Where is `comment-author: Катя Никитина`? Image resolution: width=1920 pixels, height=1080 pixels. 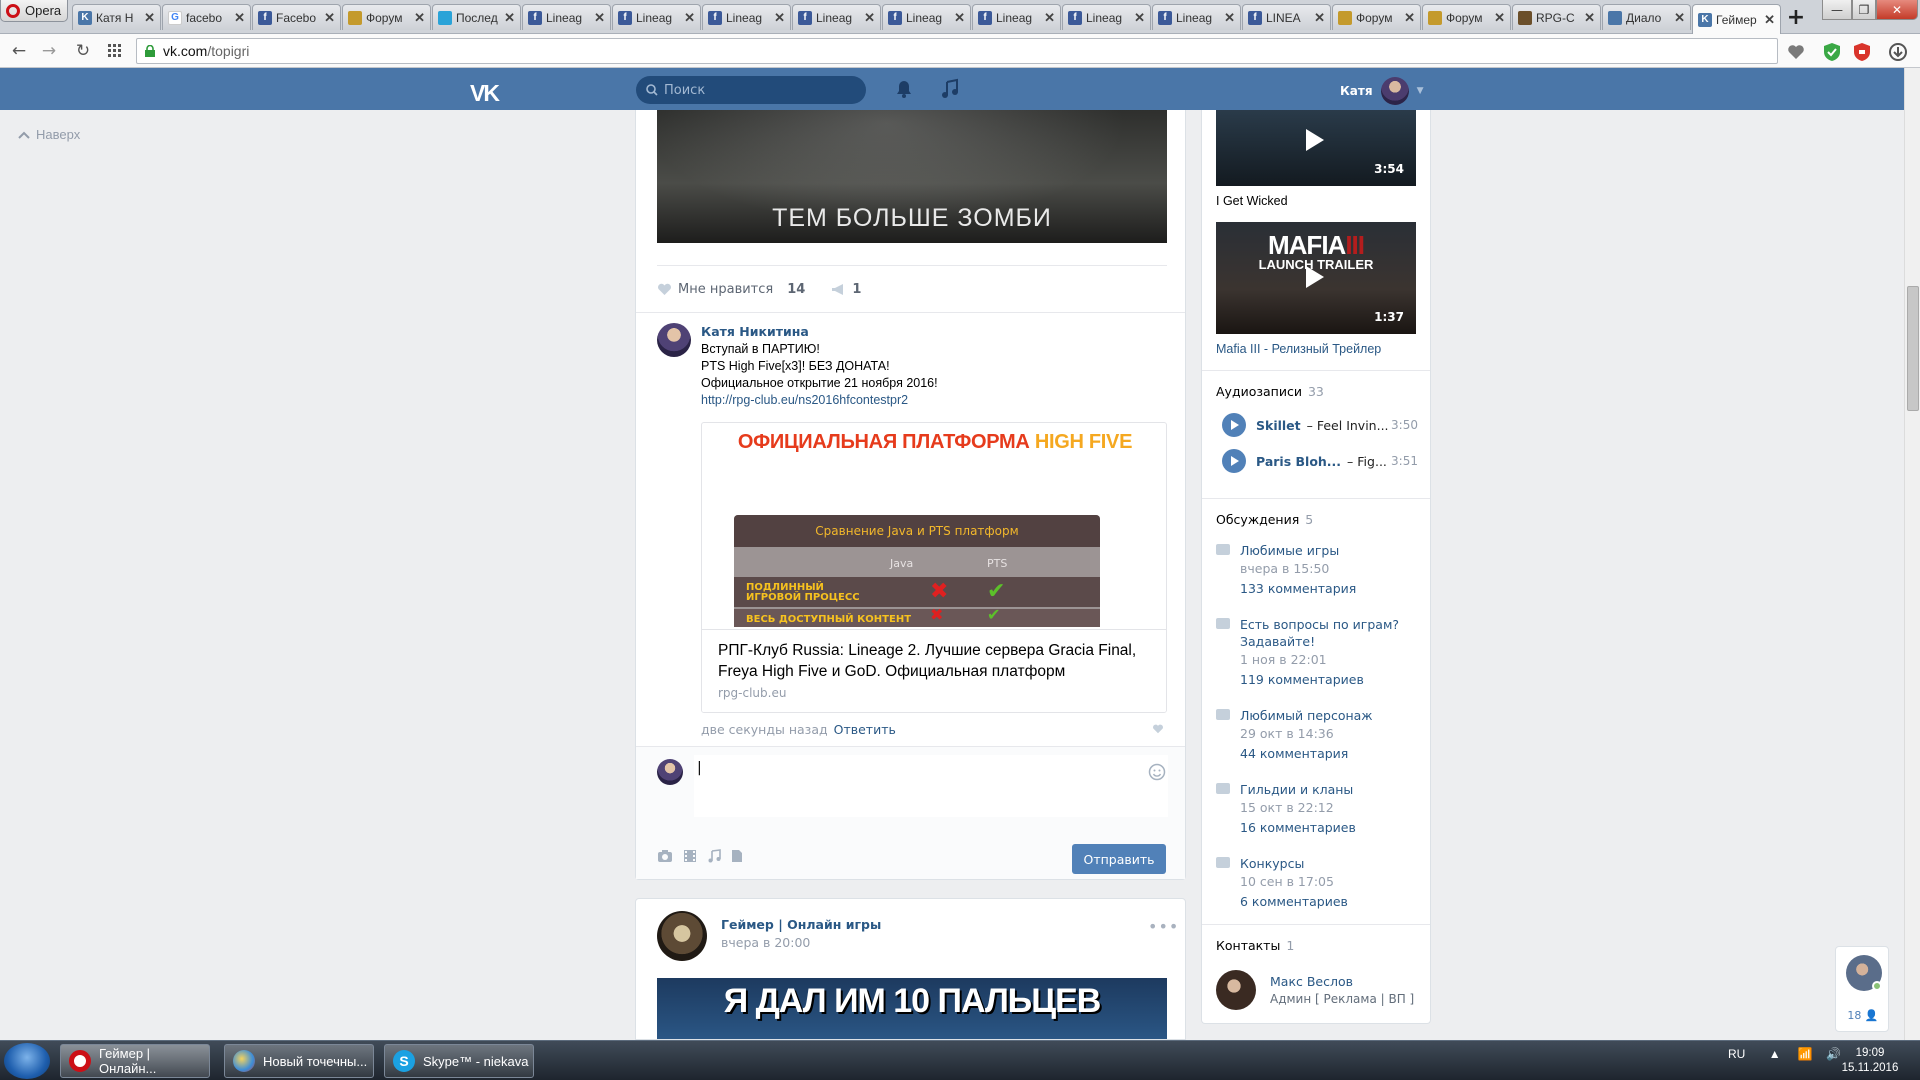 comment-author: Катя Никитина is located at coordinates (755, 331).